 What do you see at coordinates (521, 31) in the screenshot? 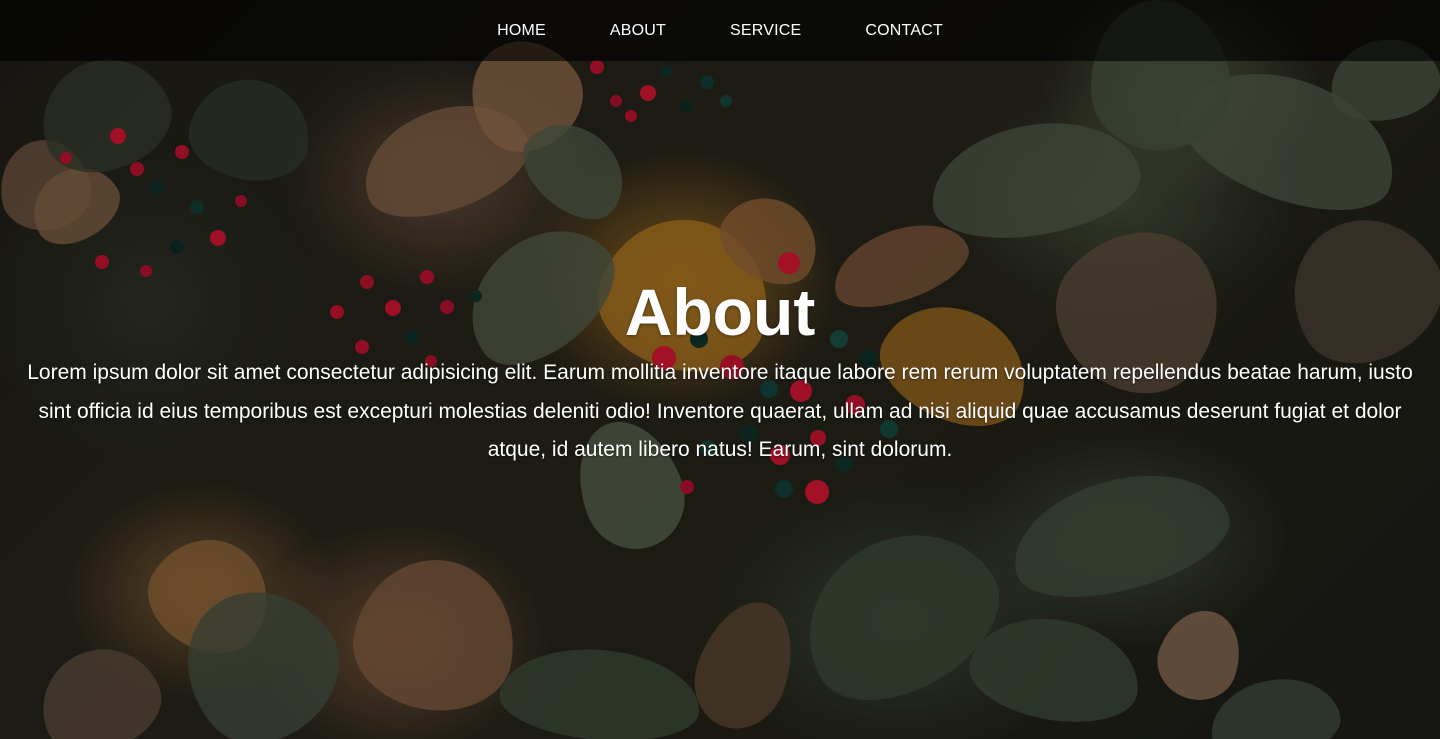
I see `nav-home-link: HOME` at bounding box center [521, 31].